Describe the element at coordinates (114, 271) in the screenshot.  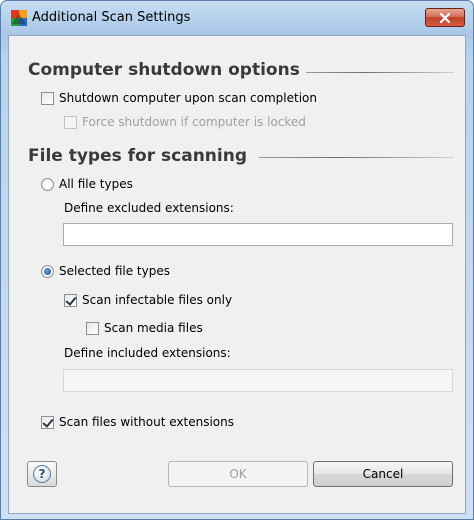
I see `selected-file-types-label: Selected file types` at that location.